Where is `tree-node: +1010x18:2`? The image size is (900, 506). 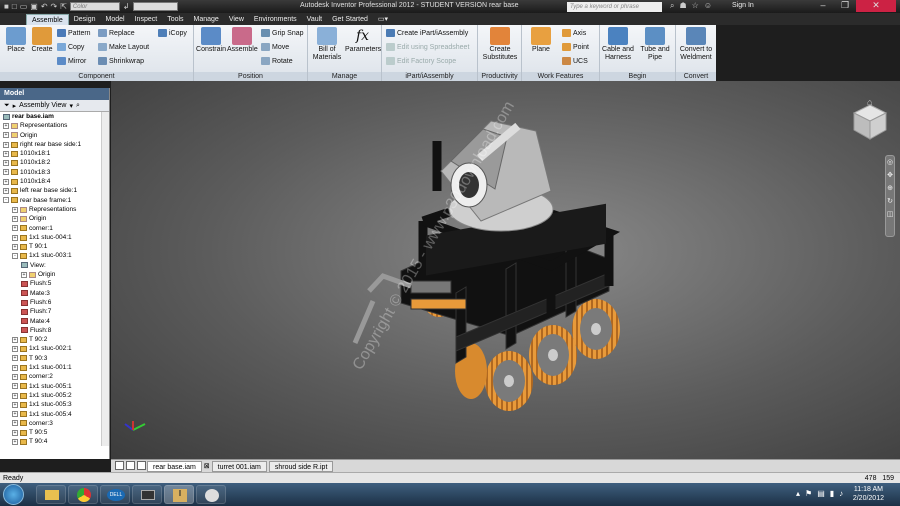 tree-node: +1010x18:2 is located at coordinates (54, 162).